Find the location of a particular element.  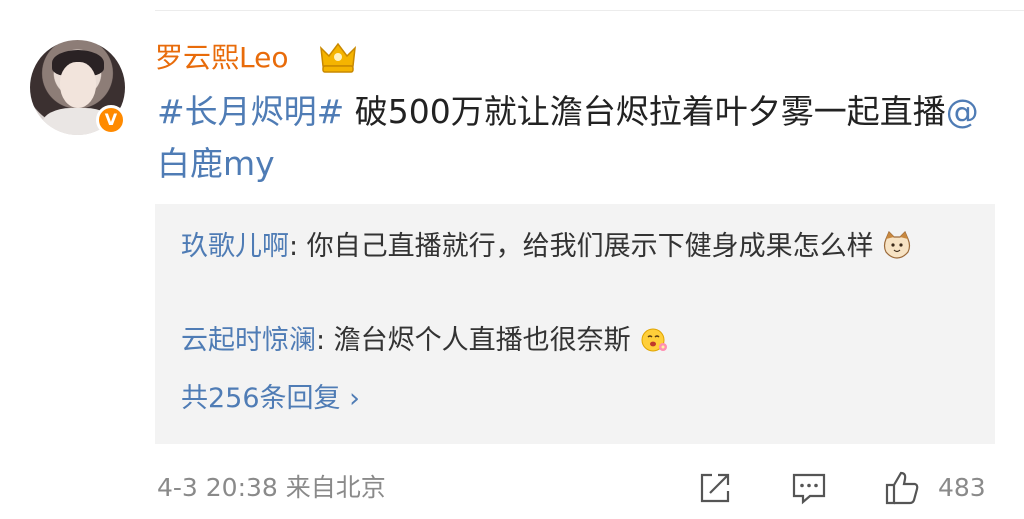

hashtag-link: #长月烬明# is located at coordinates (250, 111).